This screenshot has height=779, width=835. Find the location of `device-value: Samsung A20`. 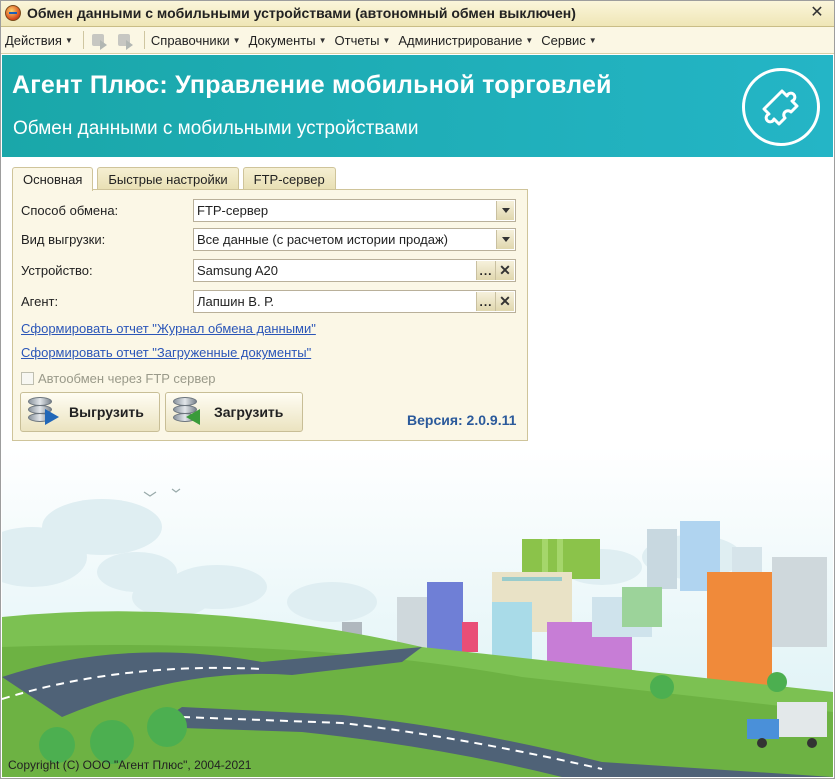

device-value: Samsung A20 is located at coordinates (237, 270).